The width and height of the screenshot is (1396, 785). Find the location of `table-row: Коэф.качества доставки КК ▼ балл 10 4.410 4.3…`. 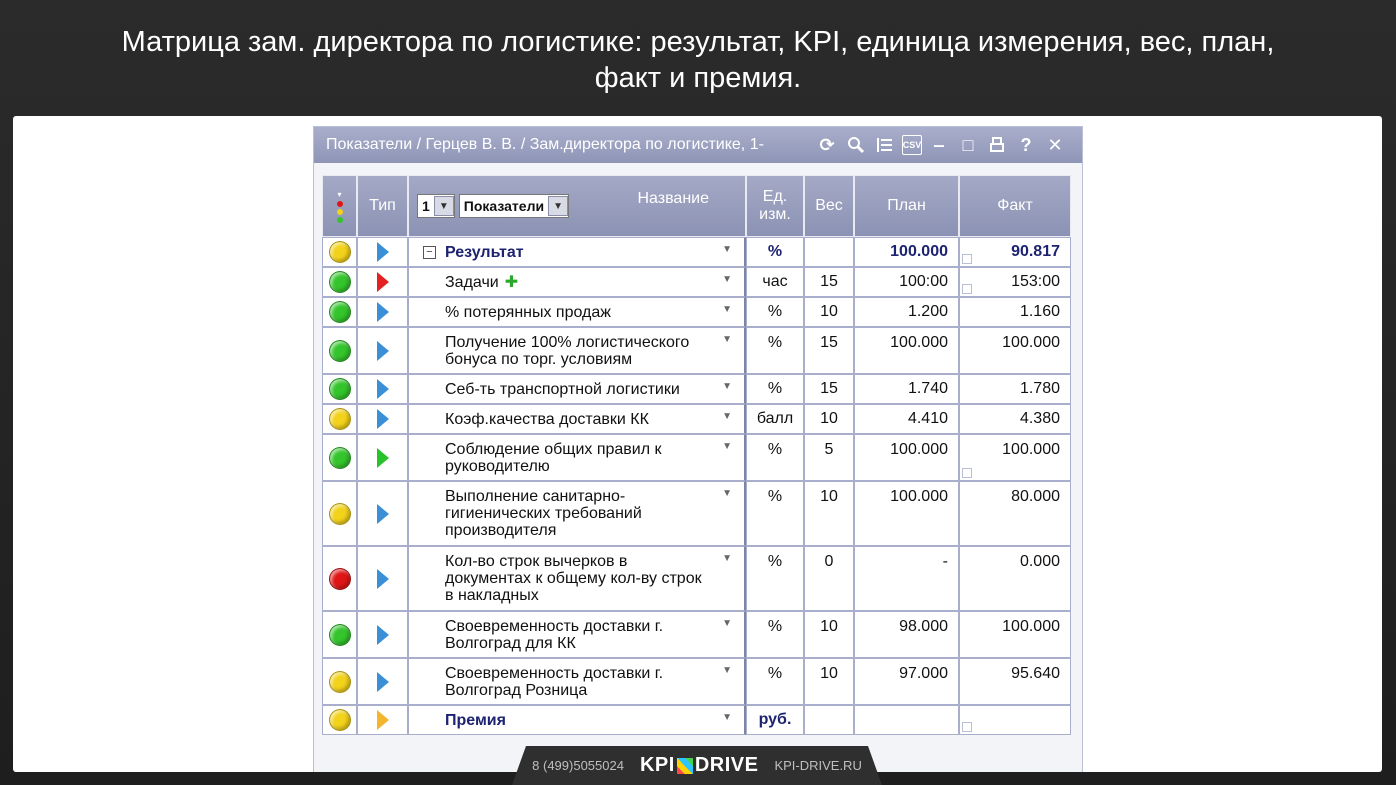

table-row: Коэф.качества доставки КК ▼ балл 10 4.410 4.3… is located at coordinates (696, 419).